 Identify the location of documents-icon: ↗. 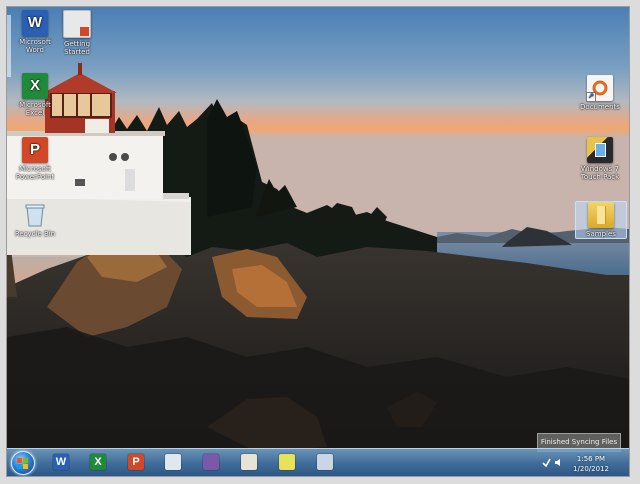
(599, 88).